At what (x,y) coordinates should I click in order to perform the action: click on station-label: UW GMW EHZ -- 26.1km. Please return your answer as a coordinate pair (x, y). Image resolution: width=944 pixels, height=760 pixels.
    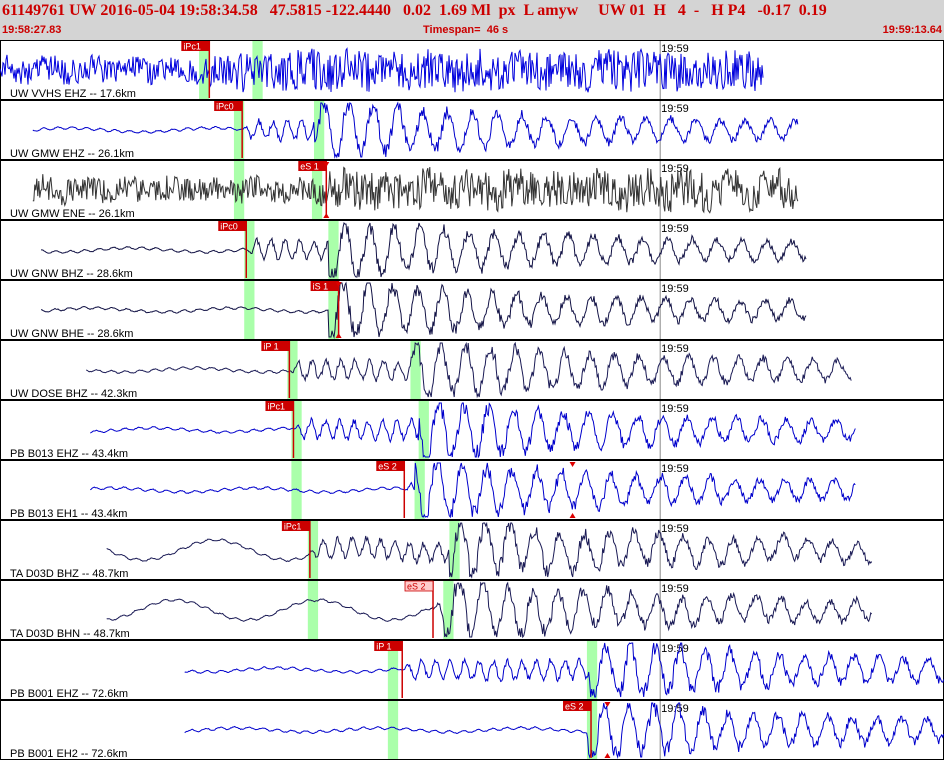
    Looking at the image, I should click on (72, 154).